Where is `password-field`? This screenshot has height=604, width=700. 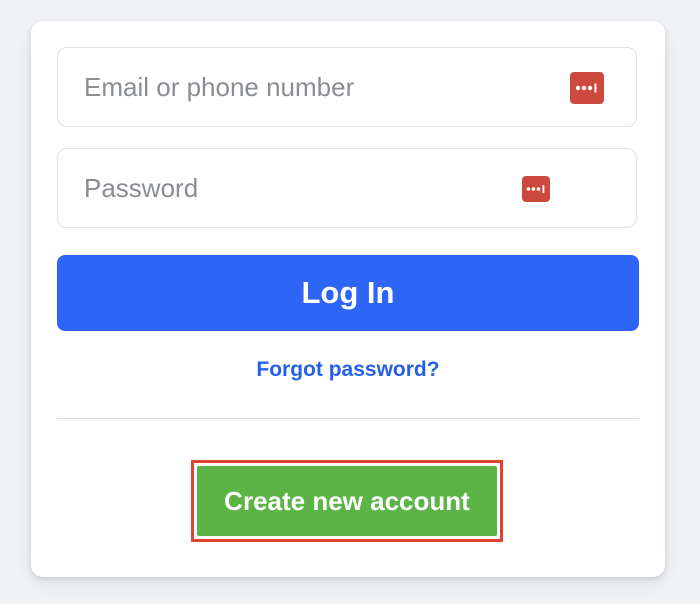 password-field is located at coordinates (347, 188).